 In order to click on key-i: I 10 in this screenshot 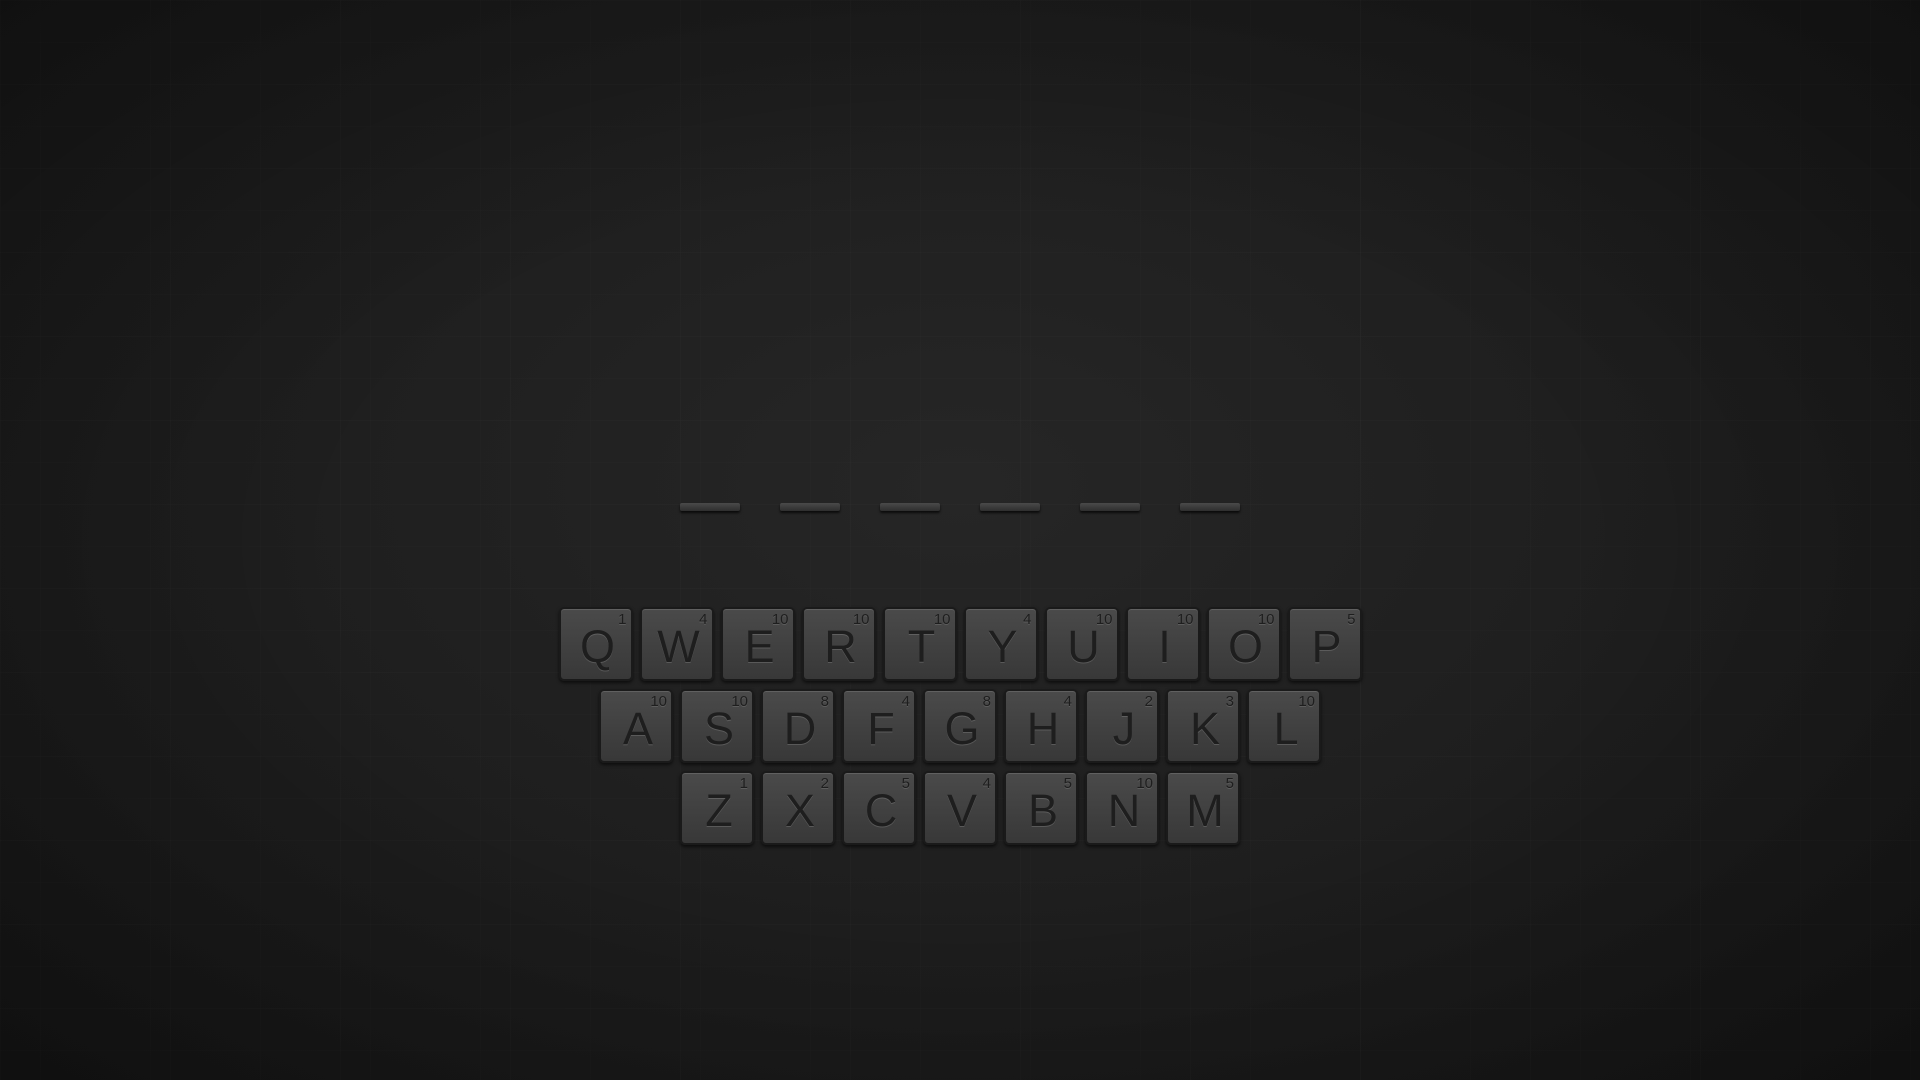, I will do `click(1162, 644)`.